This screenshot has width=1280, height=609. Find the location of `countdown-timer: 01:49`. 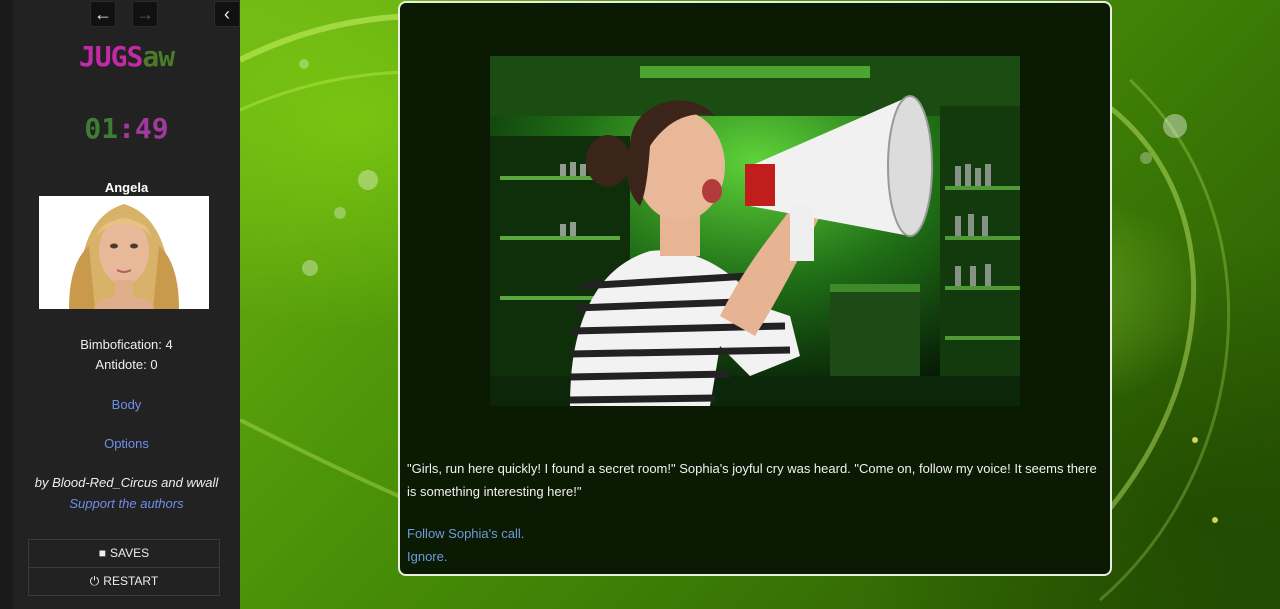

countdown-timer: 01:49 is located at coordinates (126, 128).